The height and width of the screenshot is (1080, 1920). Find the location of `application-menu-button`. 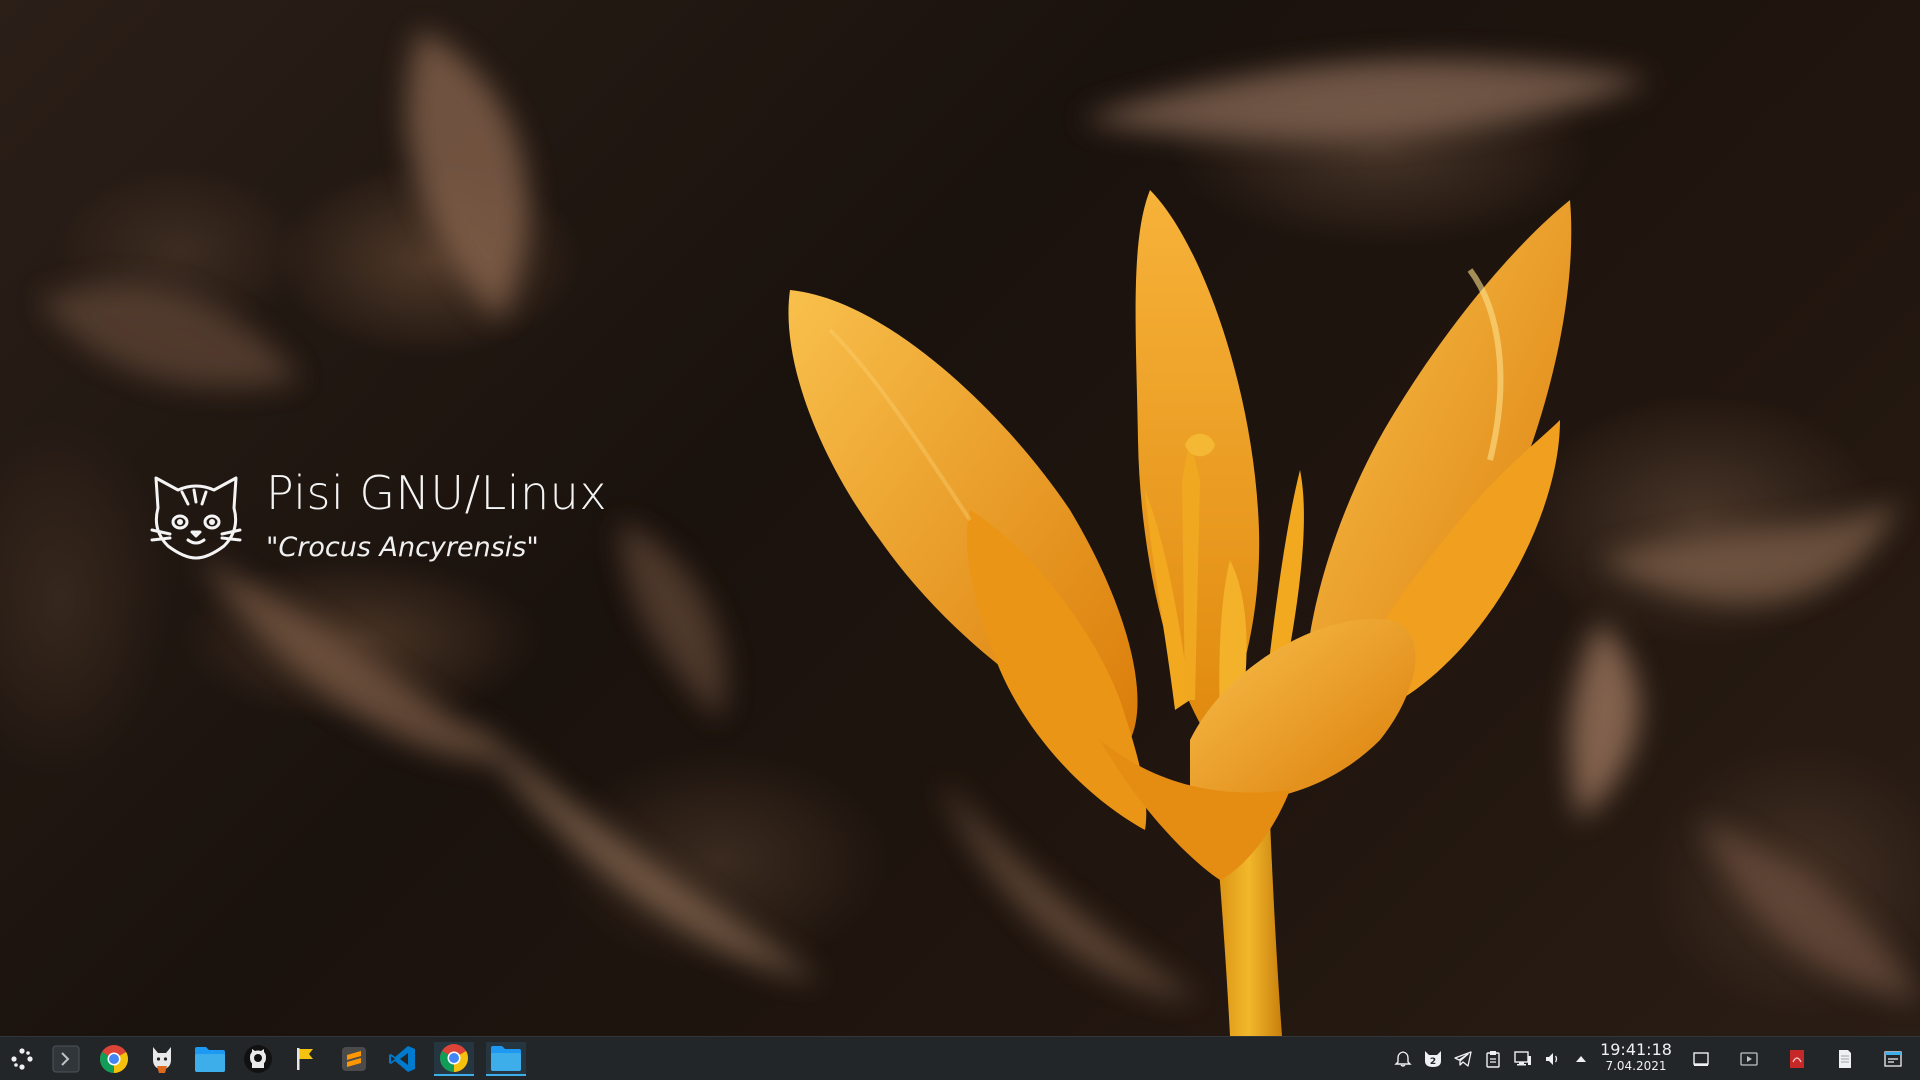

application-menu-button is located at coordinates (22, 1059).